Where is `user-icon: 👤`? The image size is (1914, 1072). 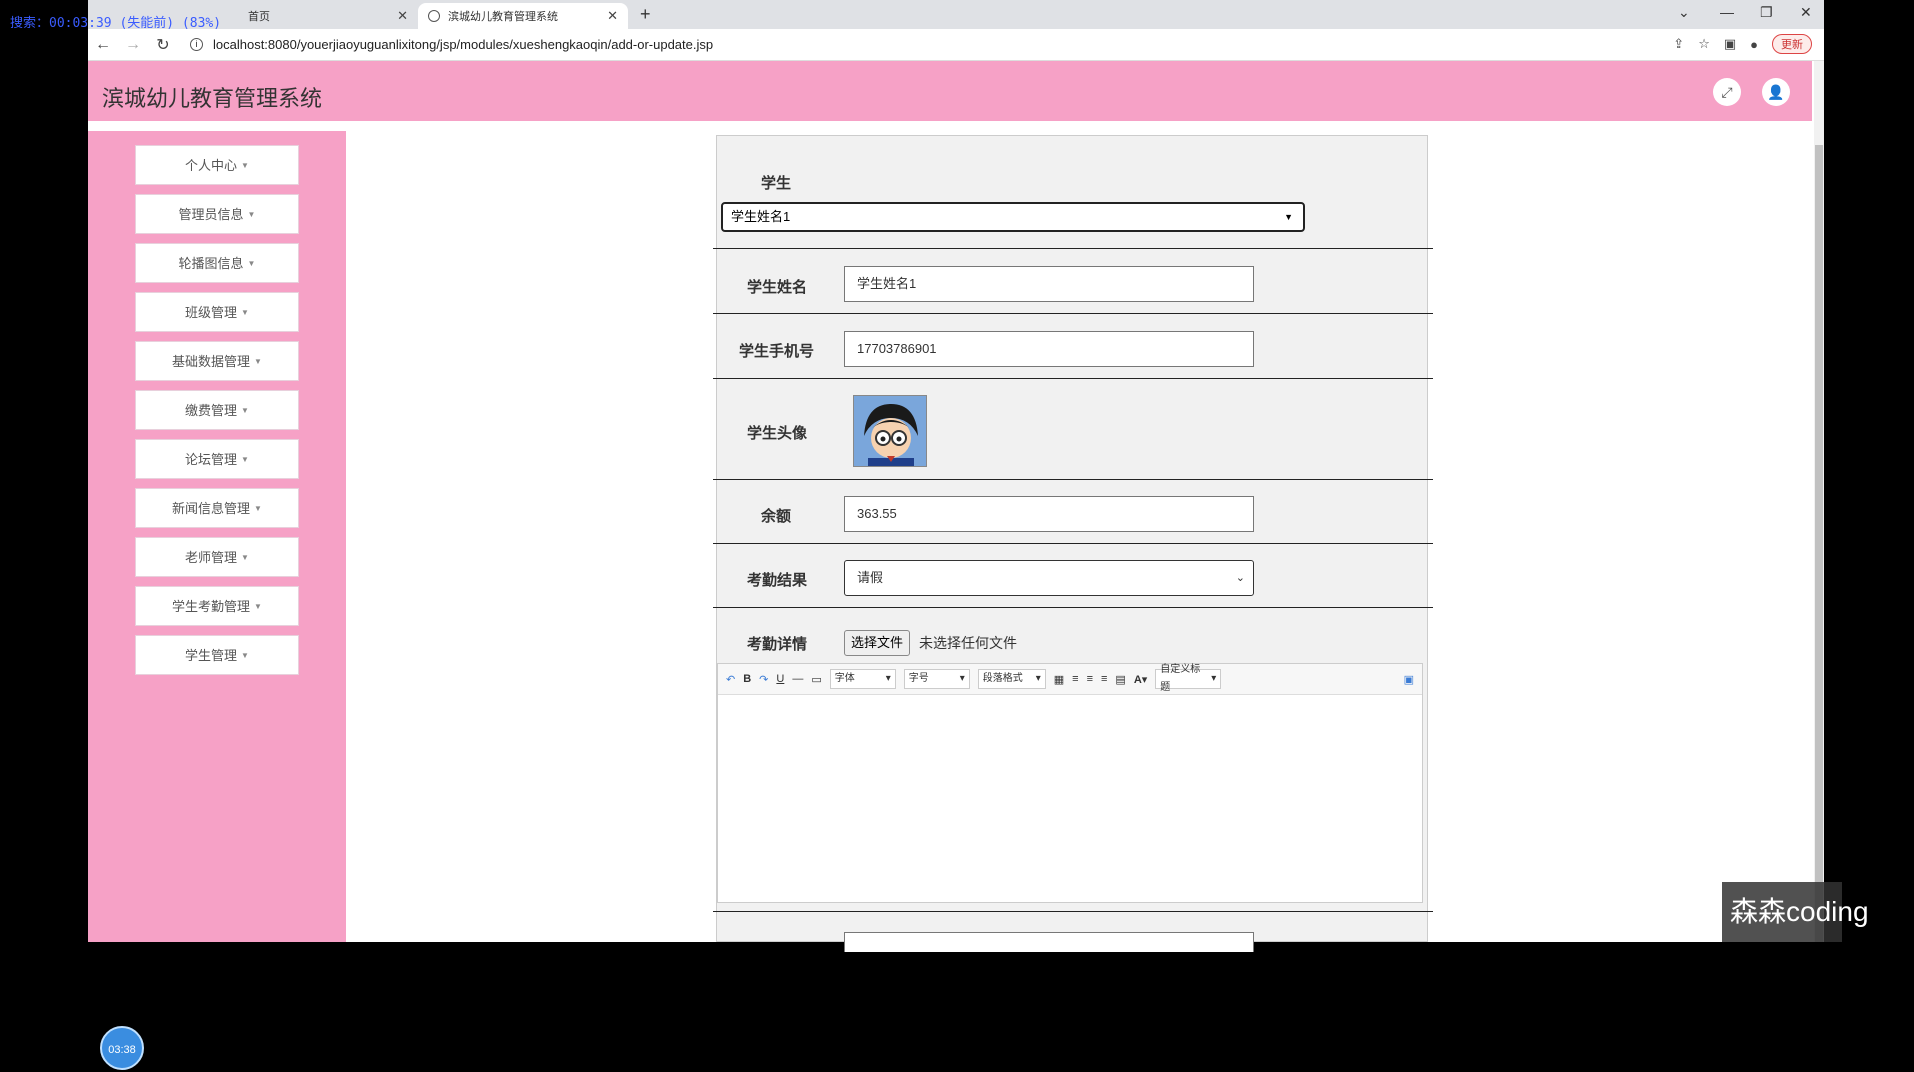
user-icon: 👤 is located at coordinates (1776, 92).